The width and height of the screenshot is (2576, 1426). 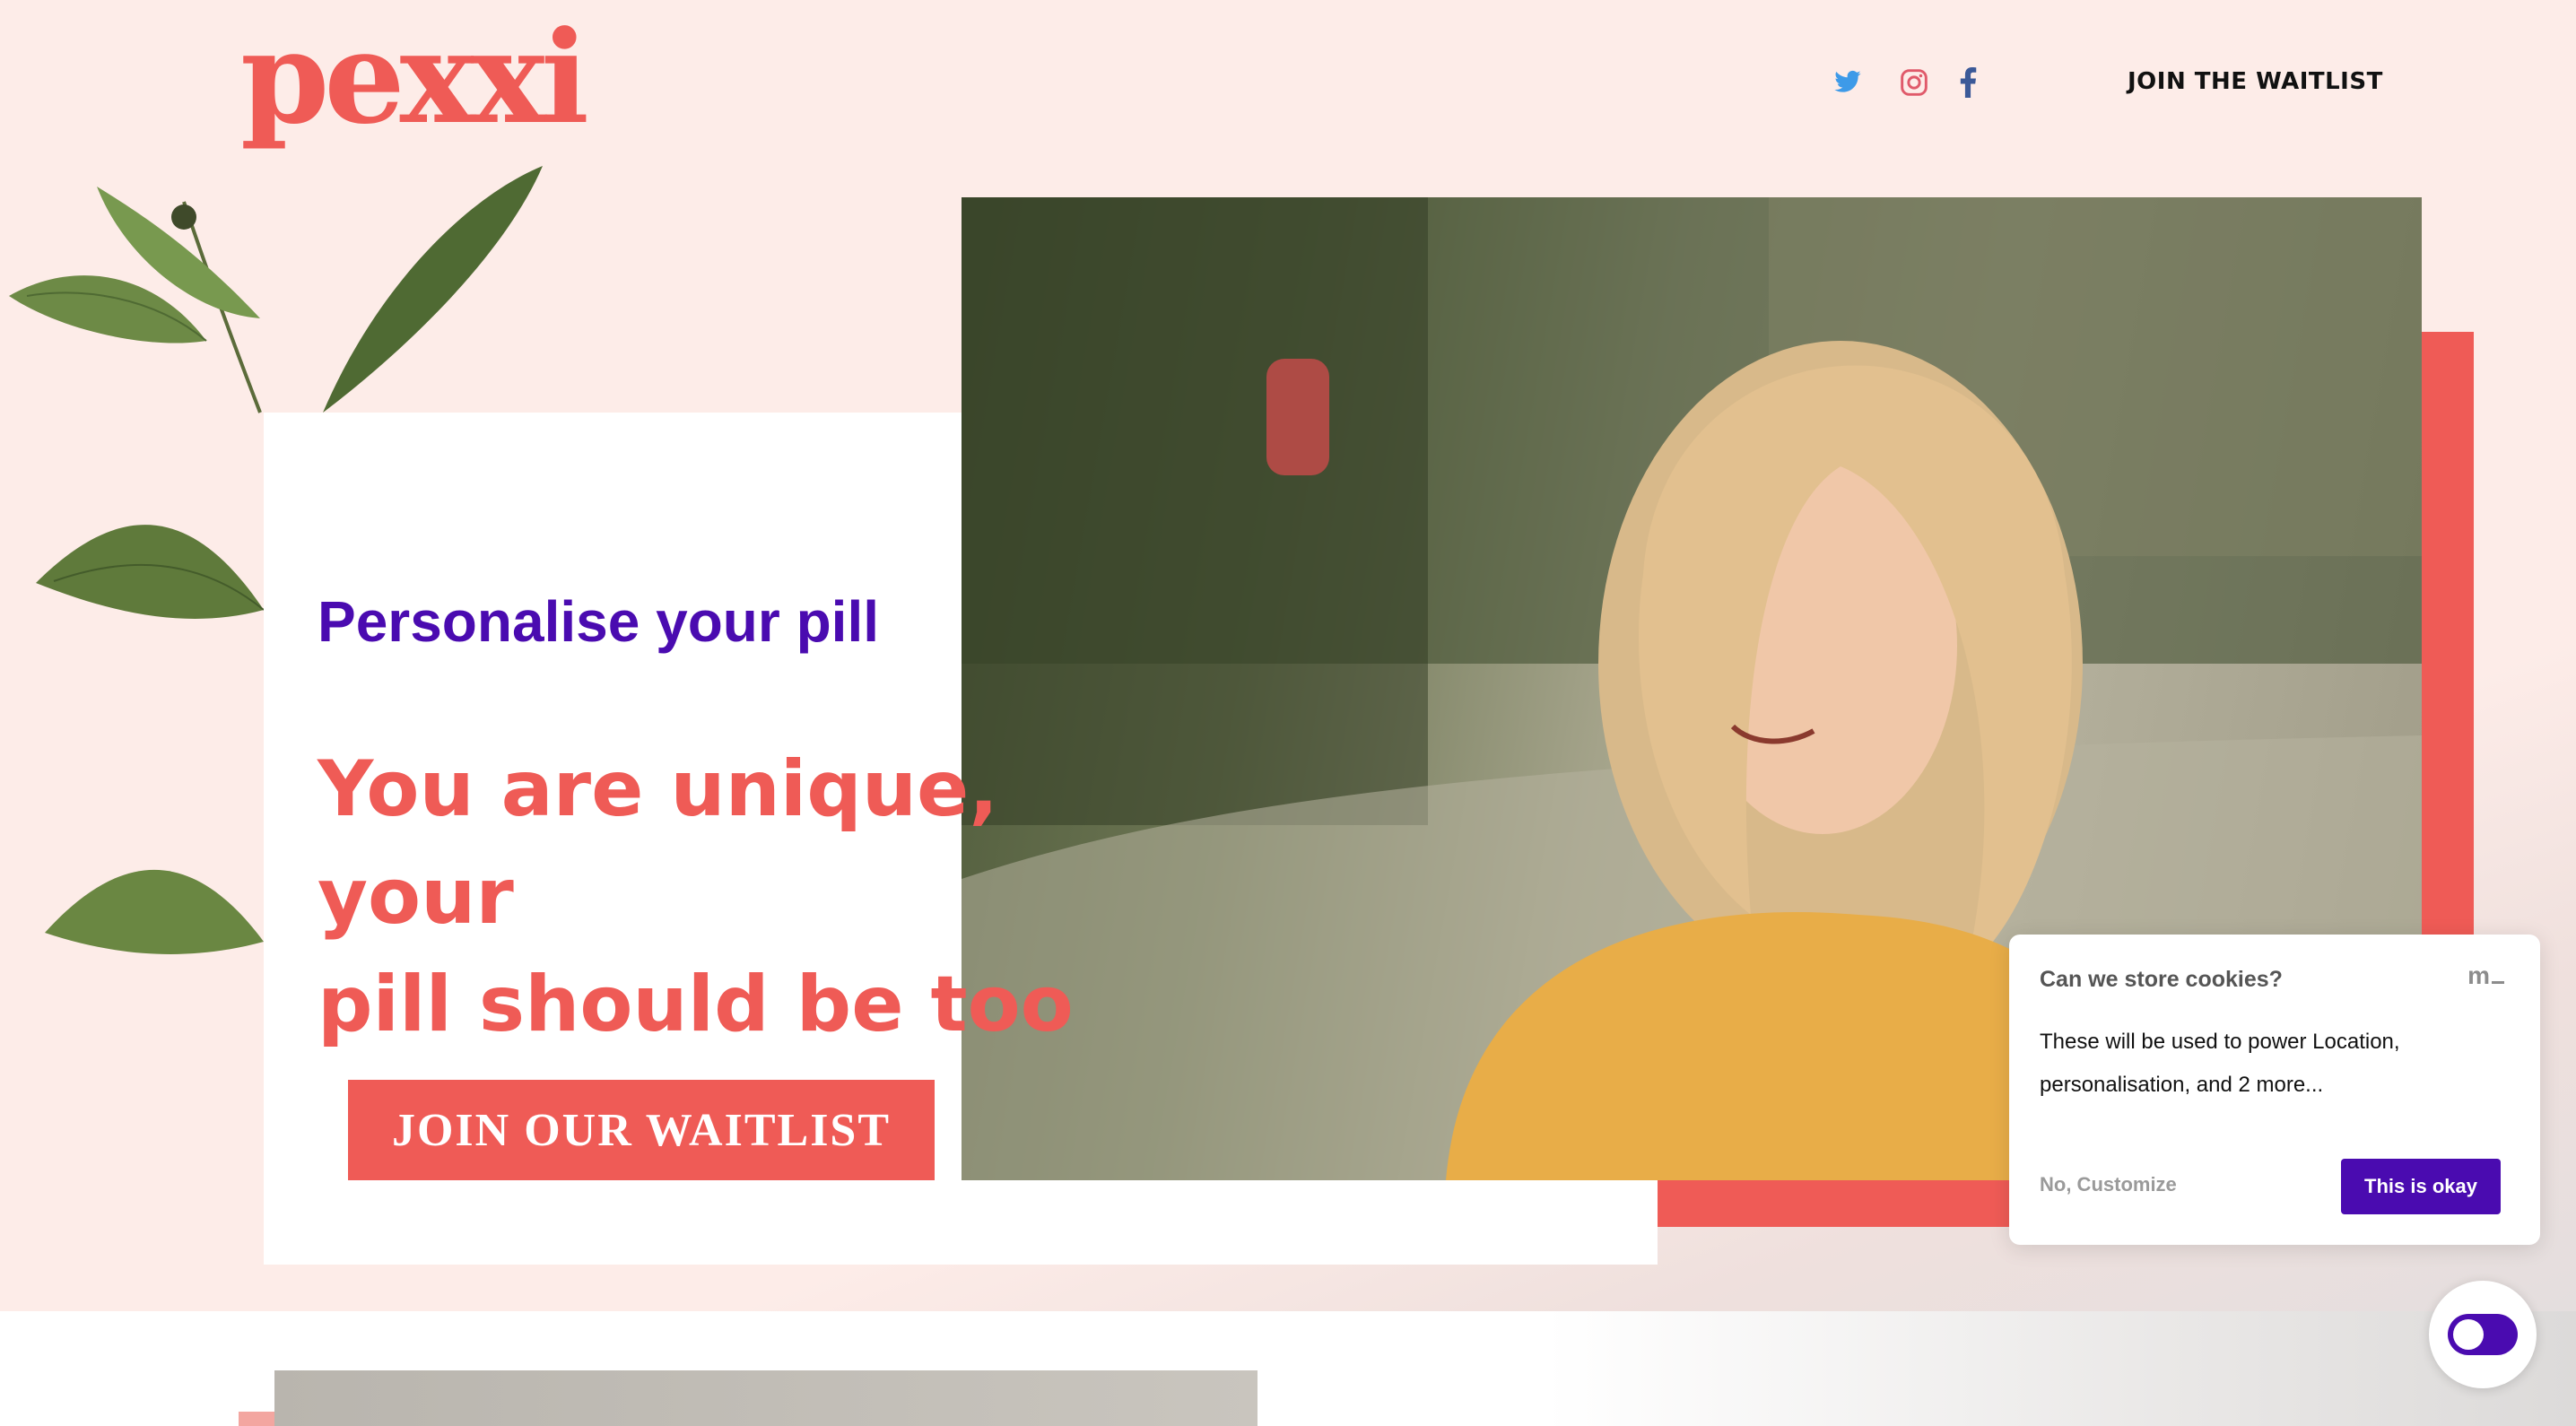 I want to click on cookie-body-line1: These will be used to power Location,, so click(x=2220, y=1042).